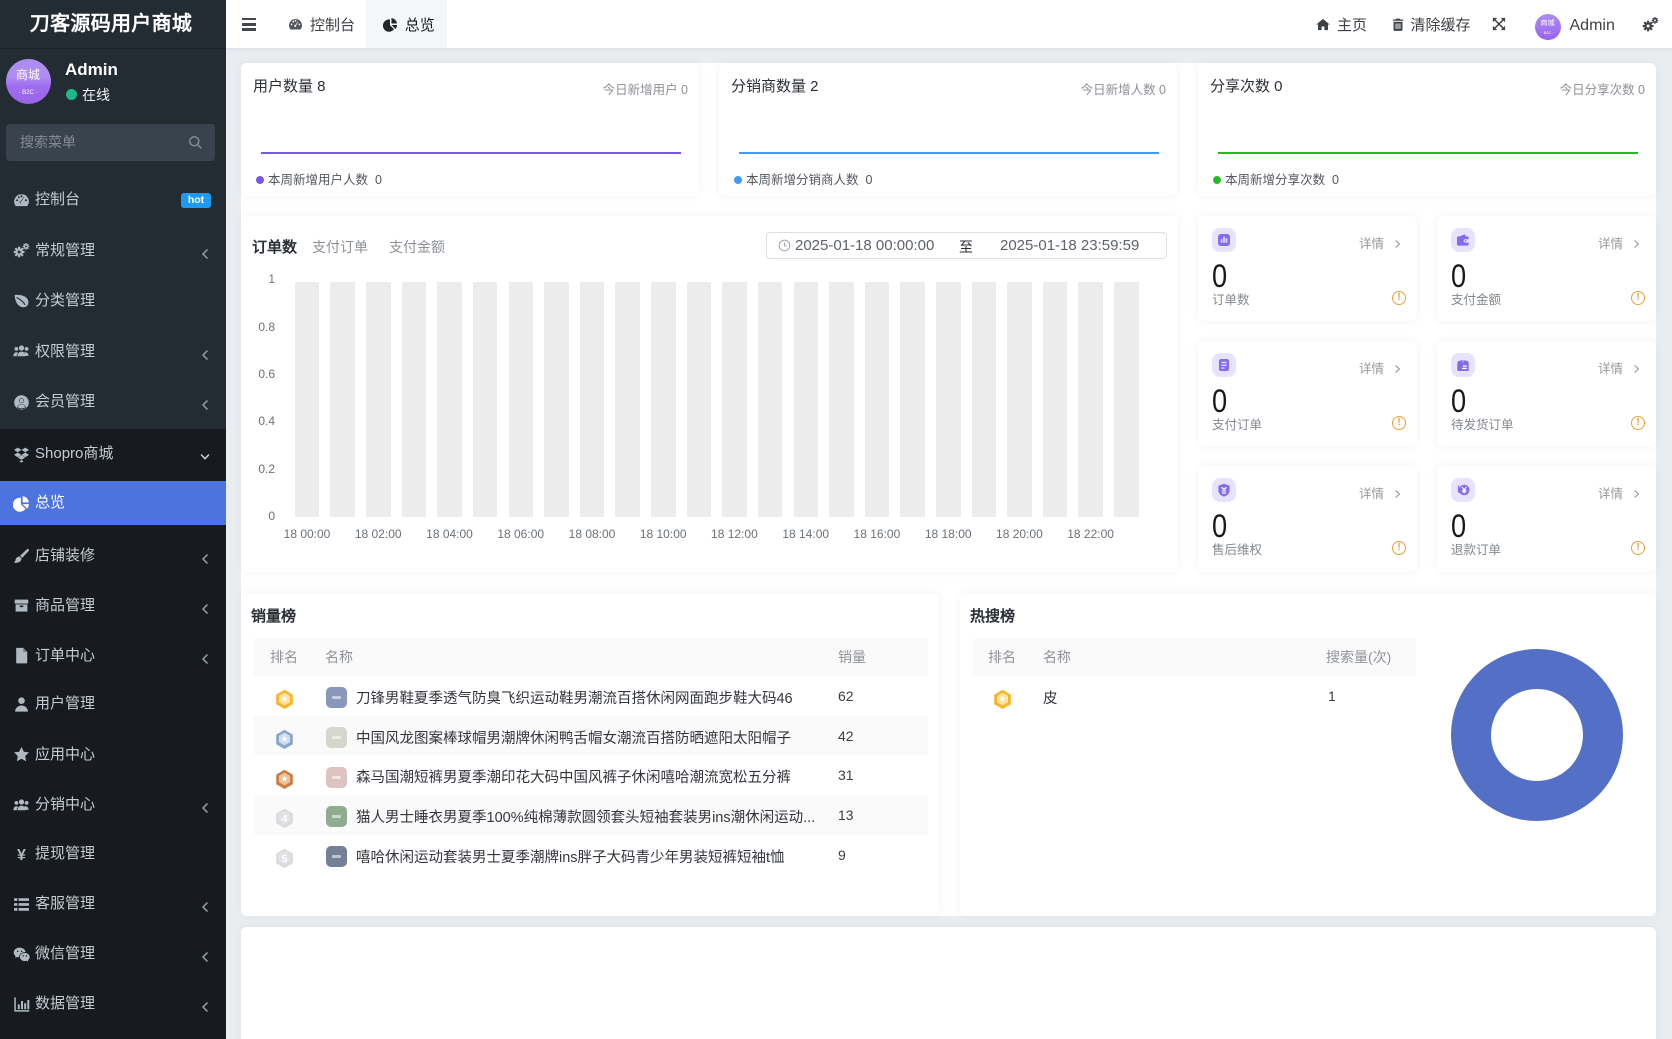 This screenshot has height=1039, width=1672. I want to click on svg-text: 4, so click(285, 820).